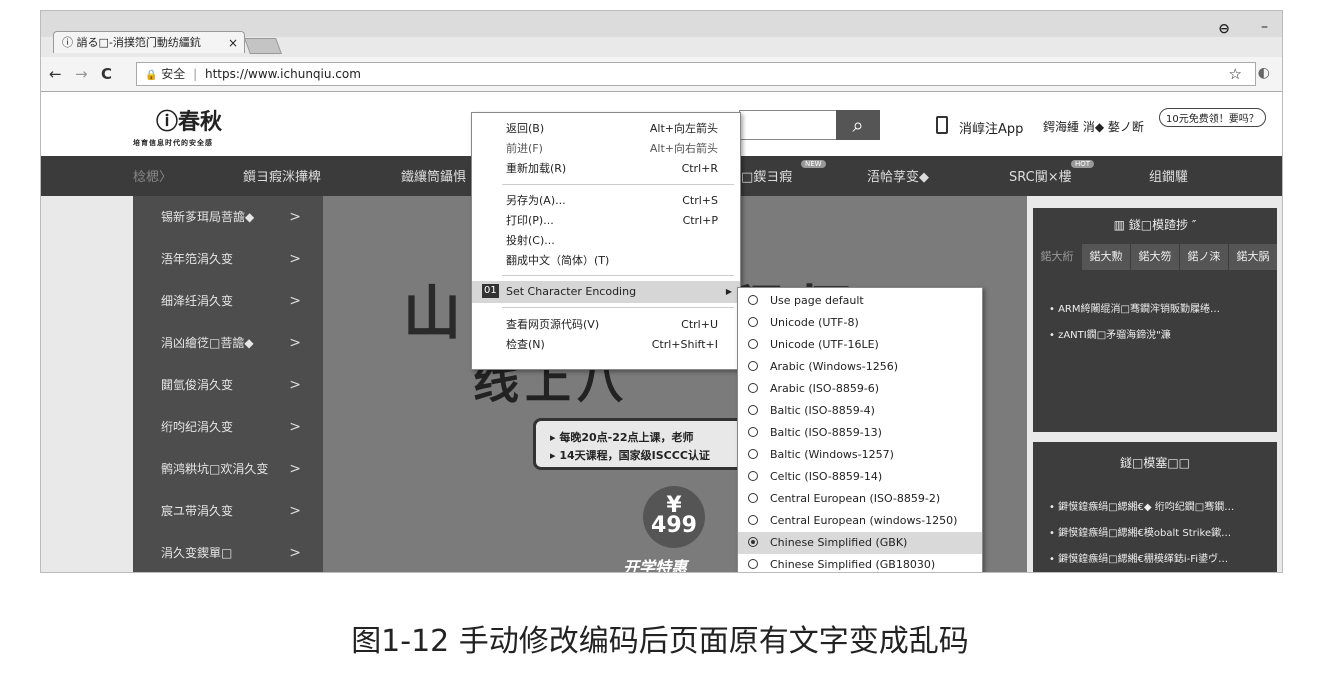  I want to click on sidebar-item: 宸ユ带涓久变 >, so click(228, 511).